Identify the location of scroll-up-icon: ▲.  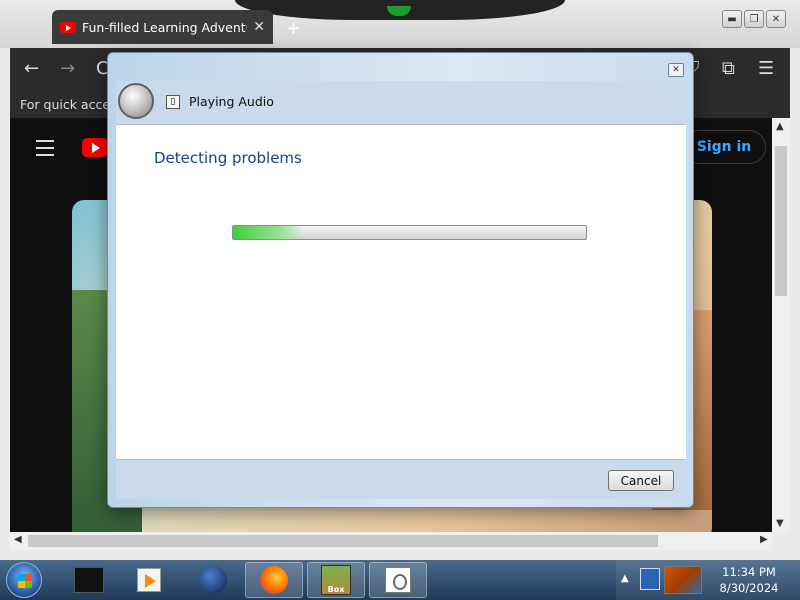
(780, 126).